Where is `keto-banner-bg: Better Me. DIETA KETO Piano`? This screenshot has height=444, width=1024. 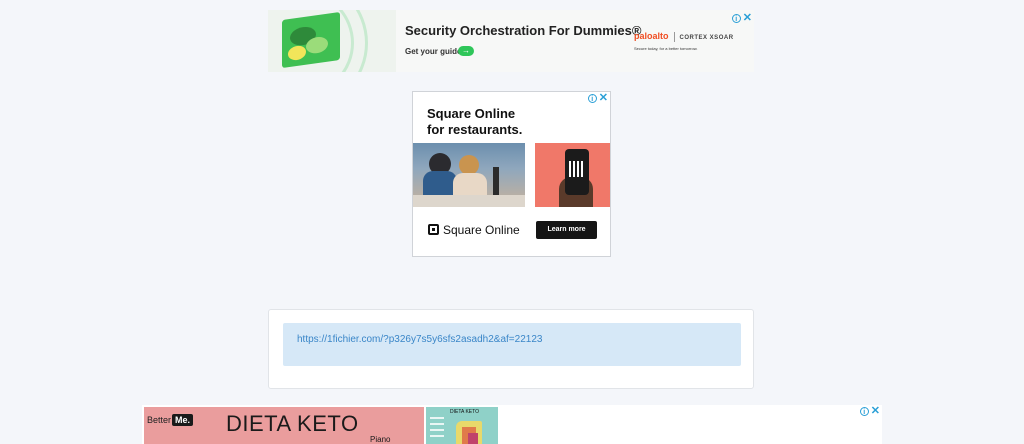
keto-banner-bg: Better Me. DIETA KETO Piano is located at coordinates (284, 425).